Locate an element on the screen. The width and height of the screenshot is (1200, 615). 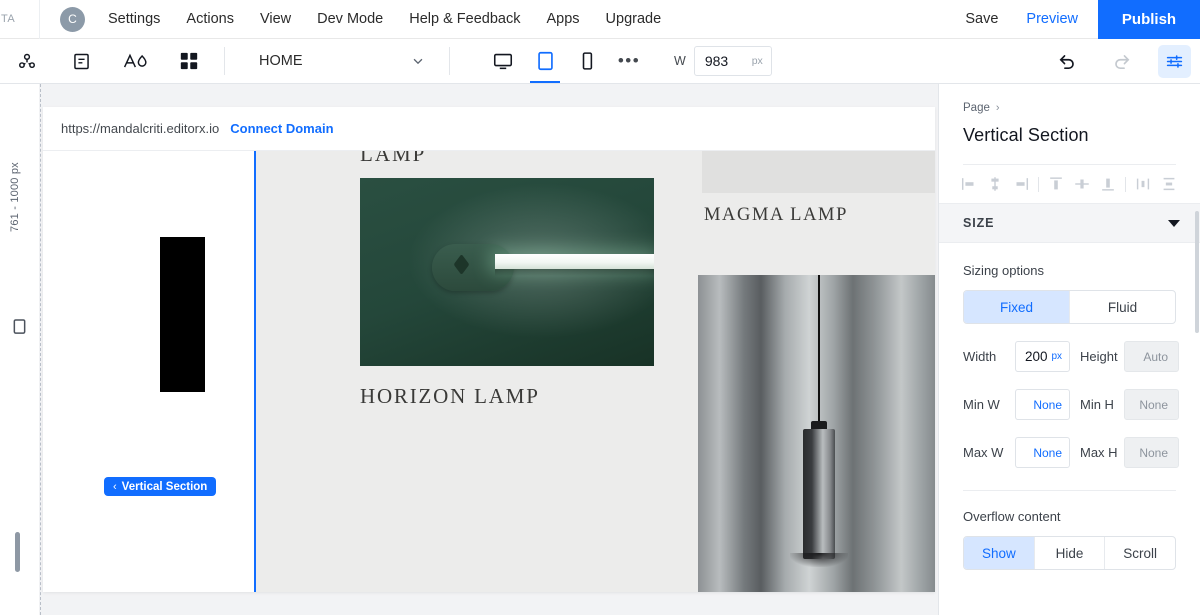
app-logo: TA is located at coordinates (20, 19).